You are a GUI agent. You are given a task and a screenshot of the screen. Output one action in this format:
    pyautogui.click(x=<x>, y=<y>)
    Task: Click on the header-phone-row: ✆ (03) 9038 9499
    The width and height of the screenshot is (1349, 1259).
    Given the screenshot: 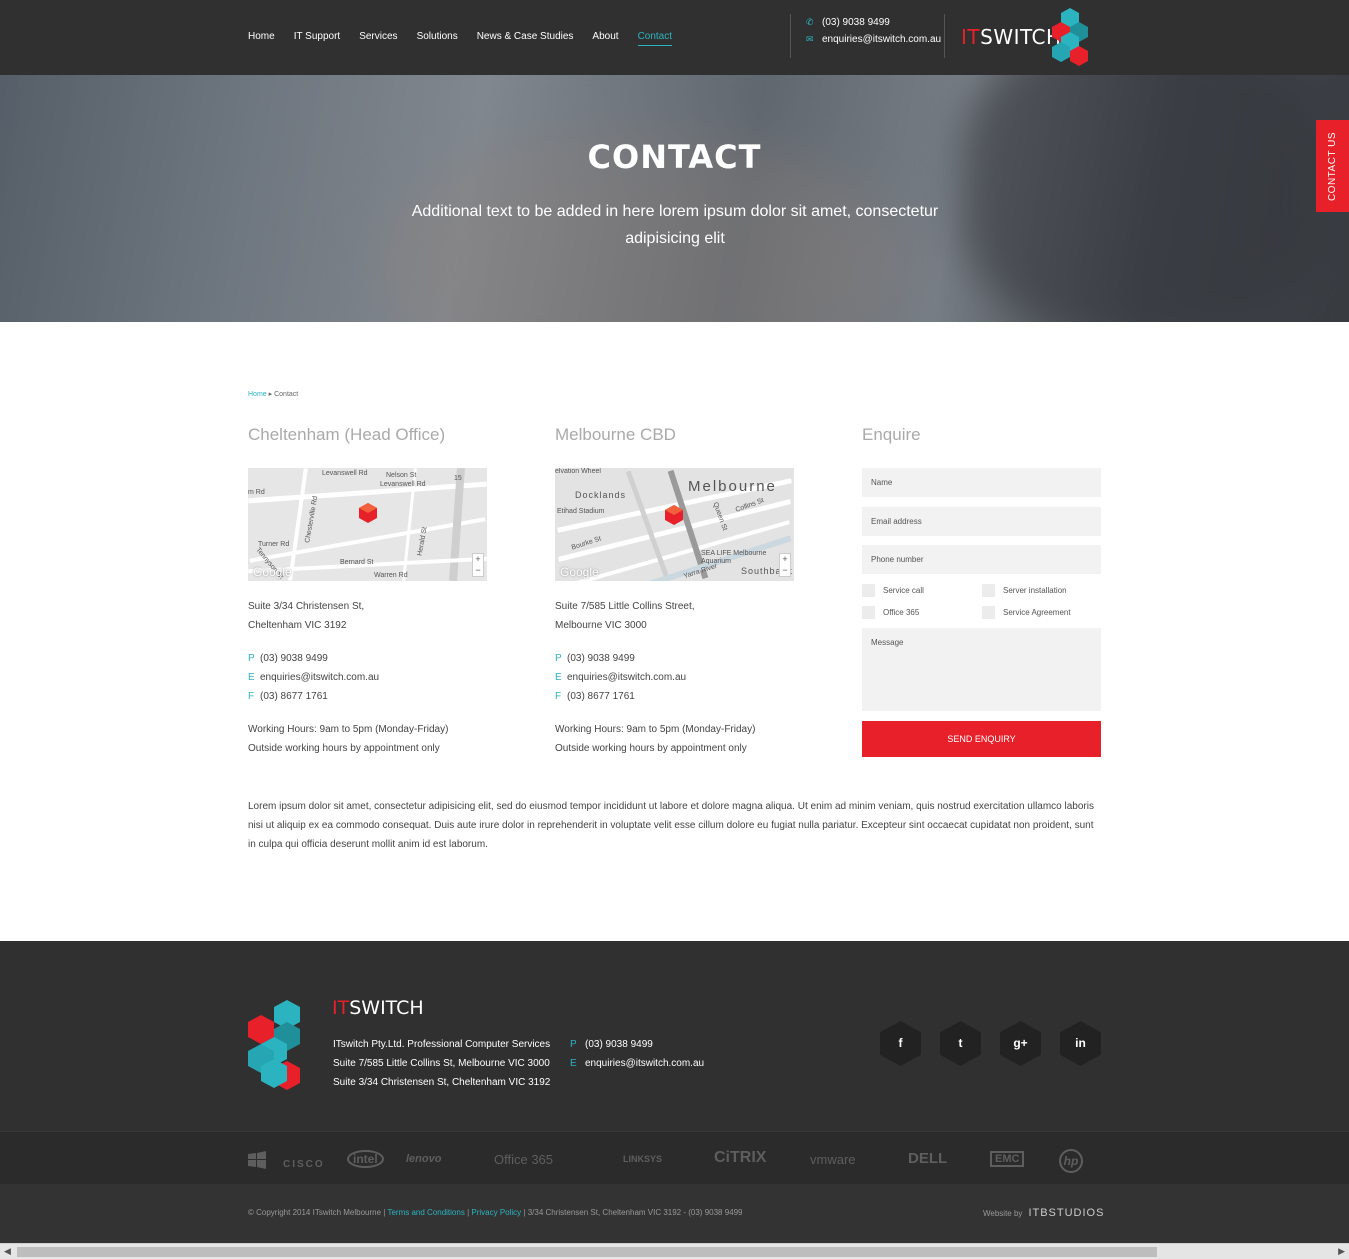 What is the action you would take?
    pyautogui.click(x=873, y=22)
    